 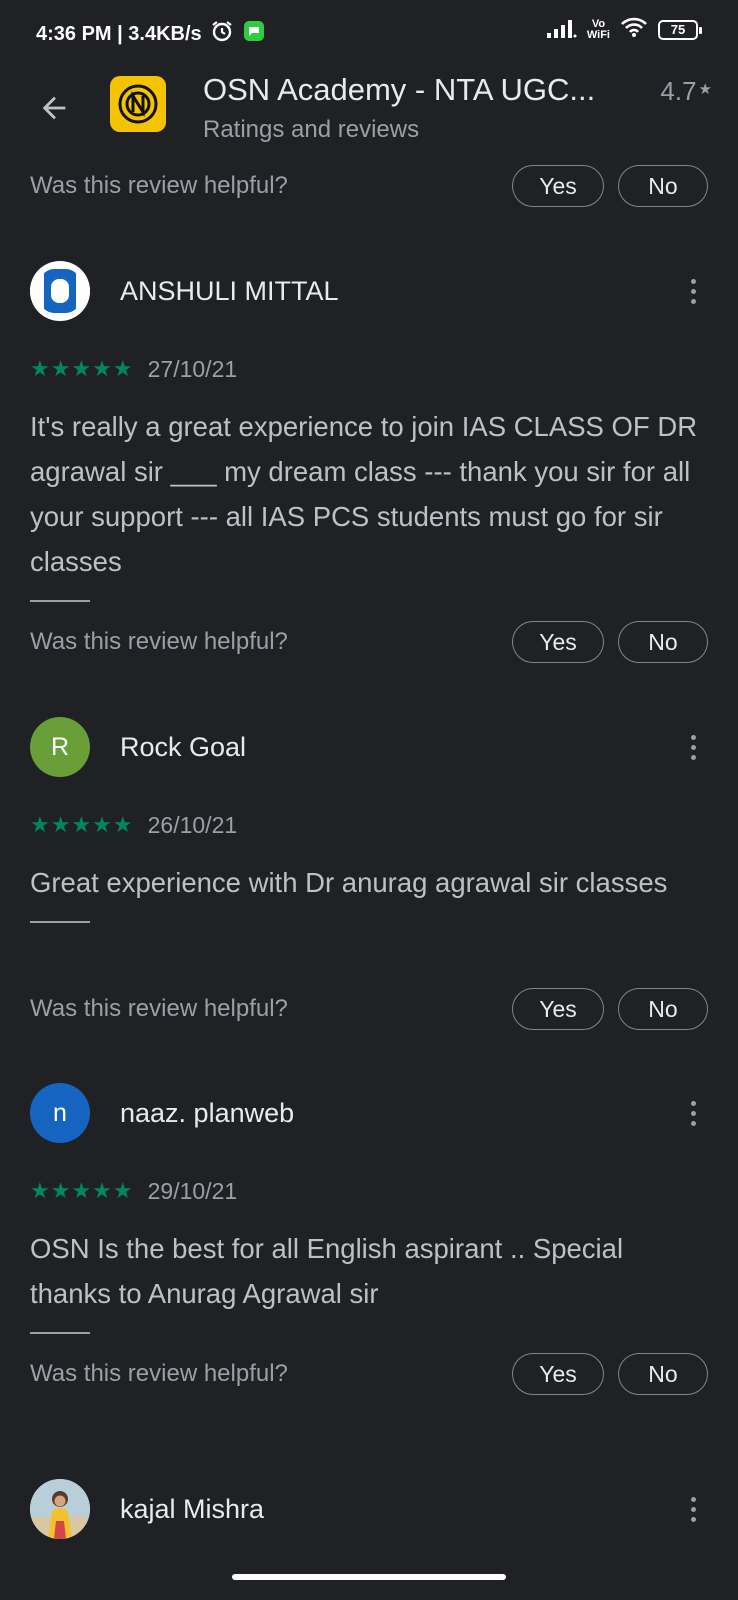 I want to click on review-date: 29/10/21, so click(x=192, y=1190).